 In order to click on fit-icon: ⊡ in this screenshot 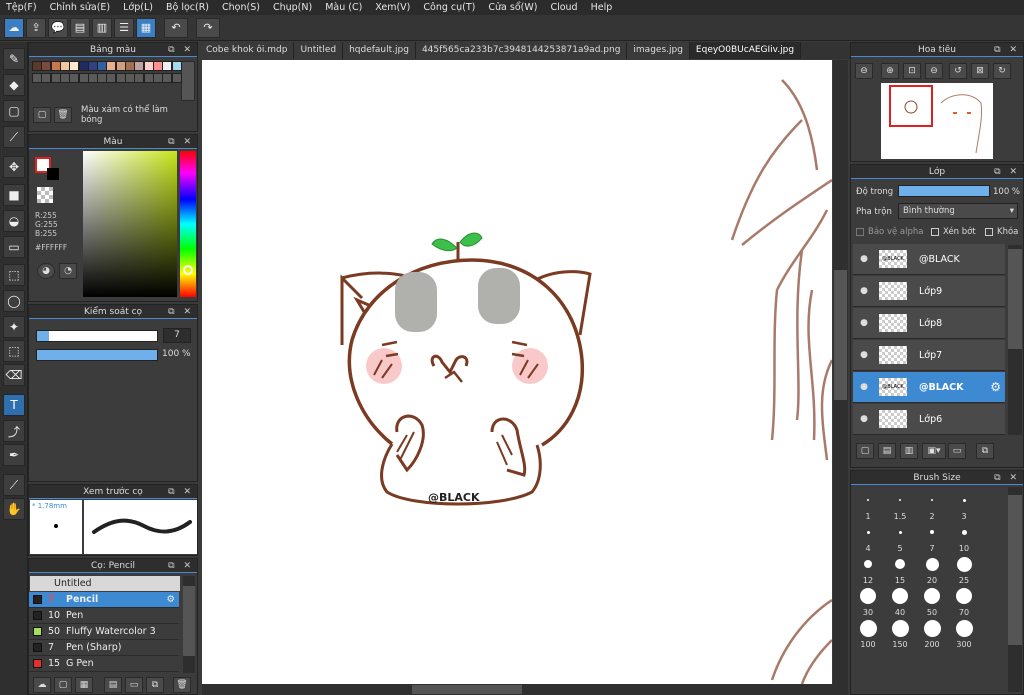, I will do `click(912, 71)`.